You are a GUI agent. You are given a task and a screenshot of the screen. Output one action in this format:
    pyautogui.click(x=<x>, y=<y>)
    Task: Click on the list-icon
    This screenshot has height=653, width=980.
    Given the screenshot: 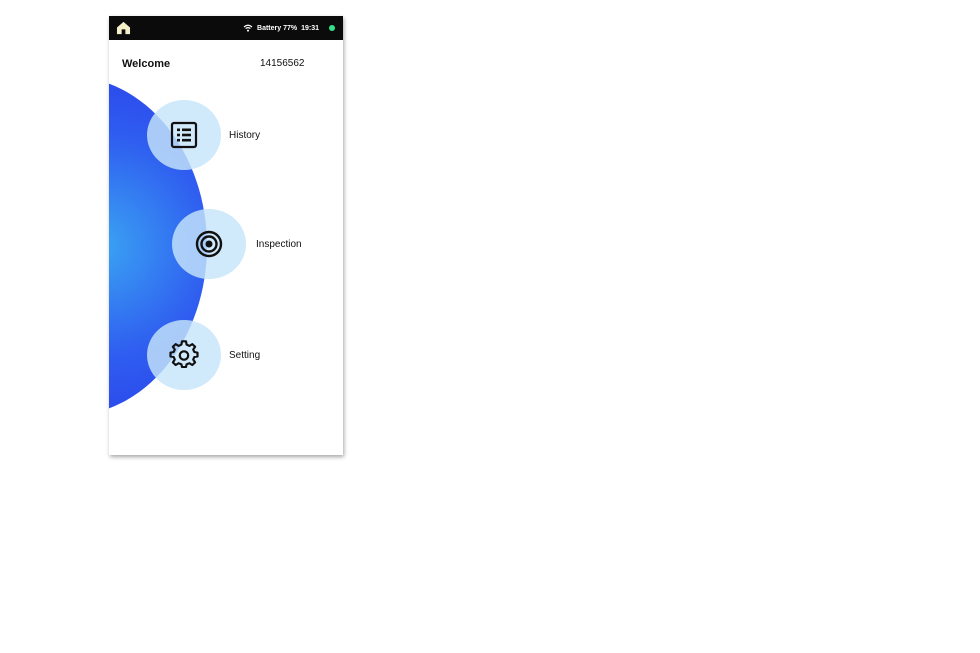 What is the action you would take?
    pyautogui.click(x=184, y=135)
    